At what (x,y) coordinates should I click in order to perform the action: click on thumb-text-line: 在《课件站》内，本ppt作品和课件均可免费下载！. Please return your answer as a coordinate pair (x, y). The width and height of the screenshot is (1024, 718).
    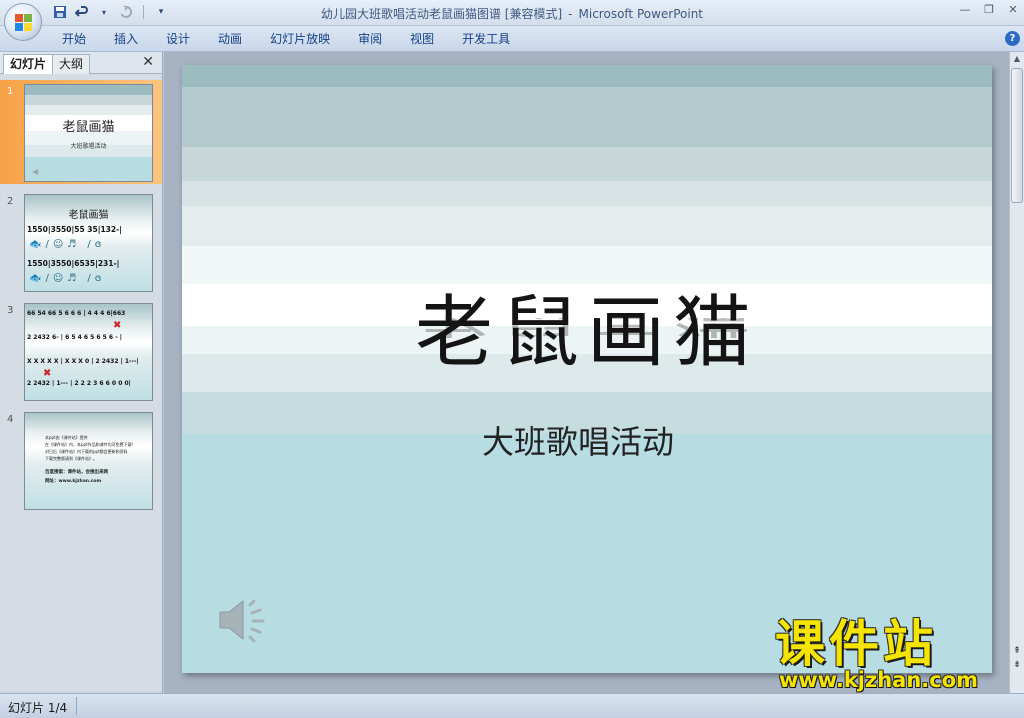
    Looking at the image, I should click on (90, 444).